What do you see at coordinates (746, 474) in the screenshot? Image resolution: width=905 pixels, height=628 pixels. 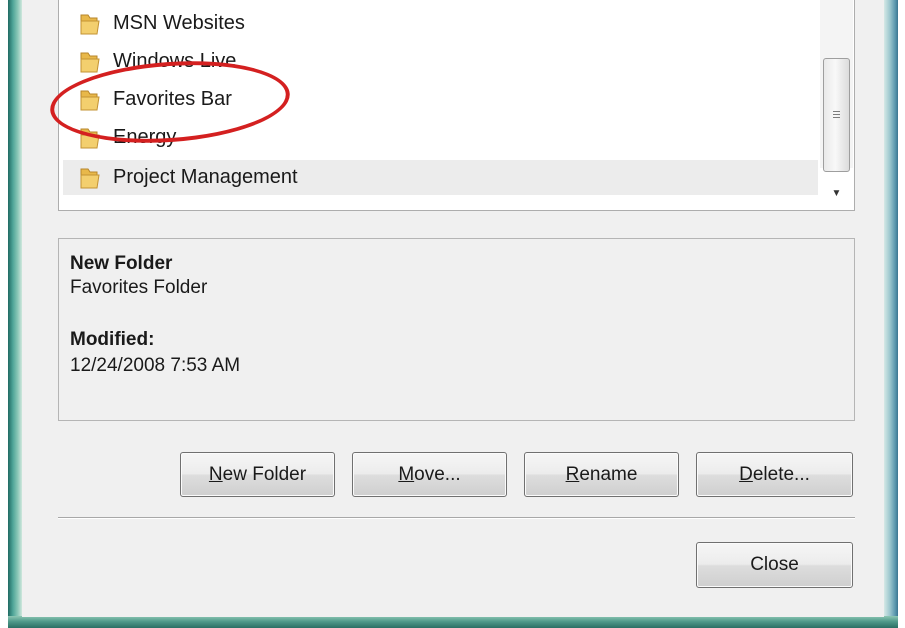 I see `accelerator-key: D` at bounding box center [746, 474].